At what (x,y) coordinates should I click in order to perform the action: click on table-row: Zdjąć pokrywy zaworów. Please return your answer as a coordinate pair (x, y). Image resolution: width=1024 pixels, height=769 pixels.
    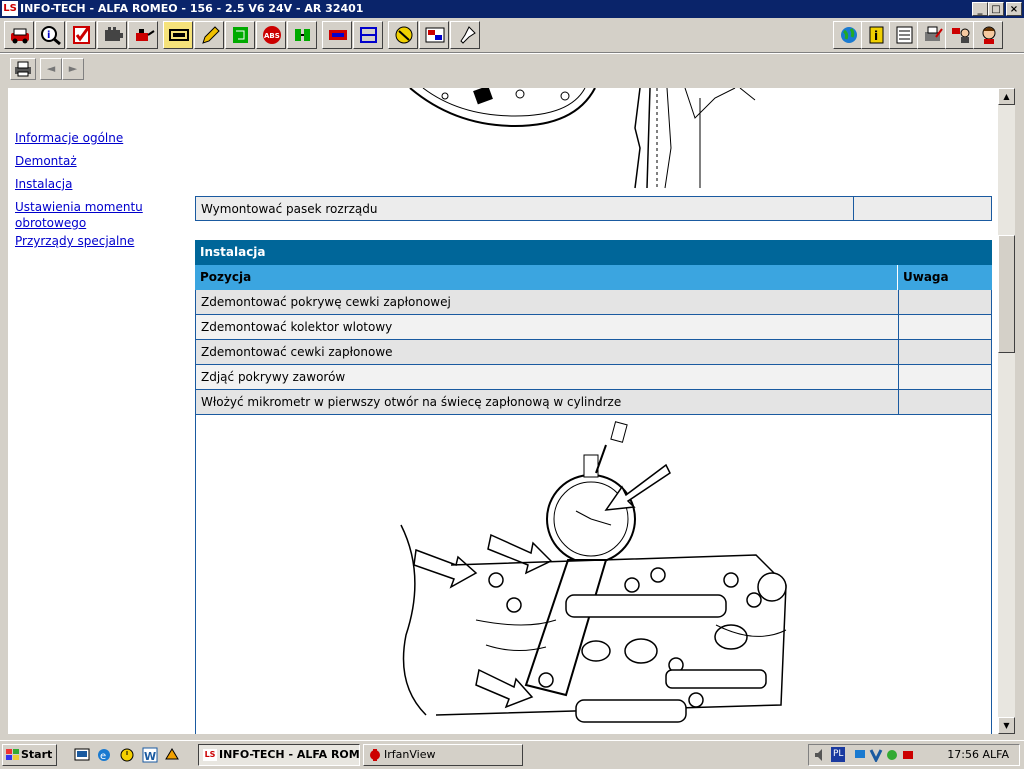
    Looking at the image, I should click on (593, 377).